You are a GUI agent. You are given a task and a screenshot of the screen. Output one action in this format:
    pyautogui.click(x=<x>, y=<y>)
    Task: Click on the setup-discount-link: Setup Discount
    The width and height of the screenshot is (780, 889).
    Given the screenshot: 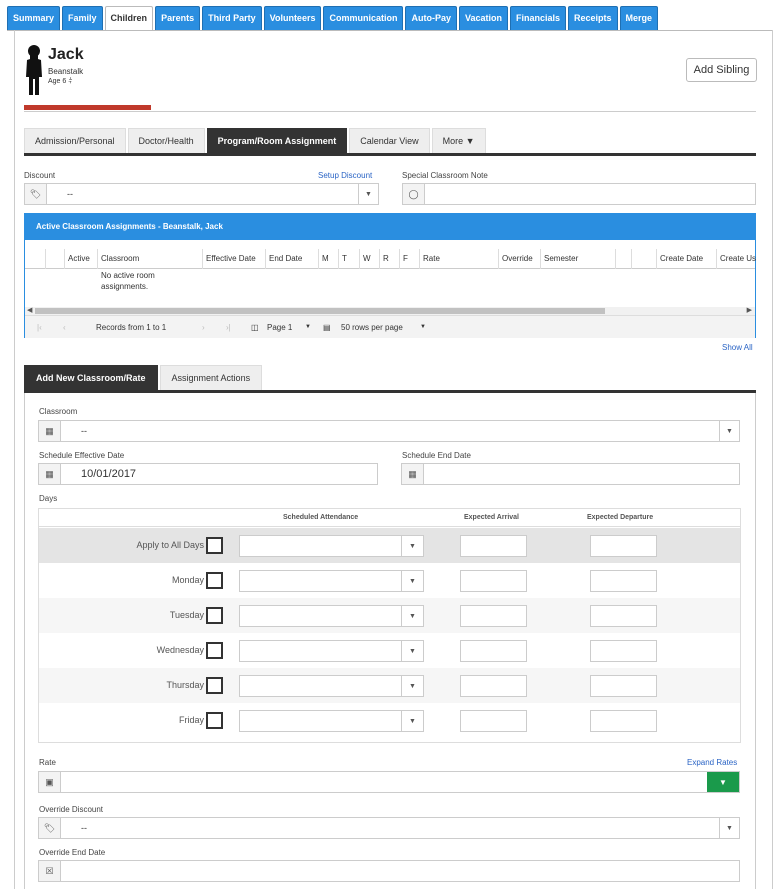 What is the action you would take?
    pyautogui.click(x=345, y=175)
    